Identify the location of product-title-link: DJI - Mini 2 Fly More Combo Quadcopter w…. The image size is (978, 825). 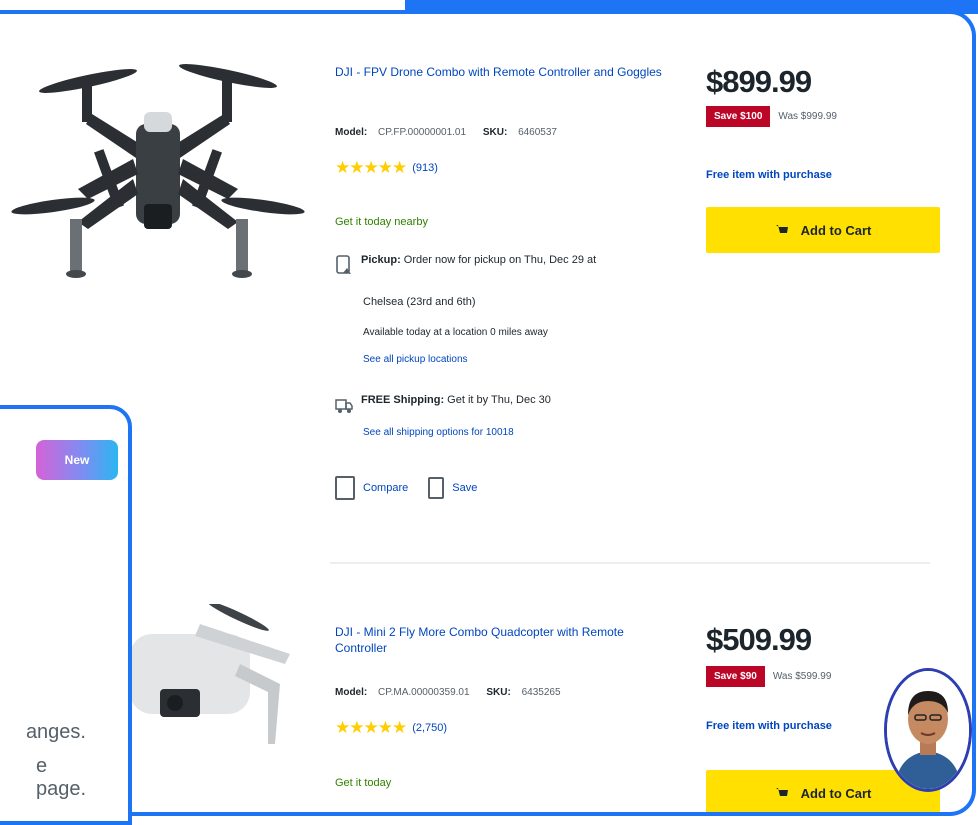
(505, 640).